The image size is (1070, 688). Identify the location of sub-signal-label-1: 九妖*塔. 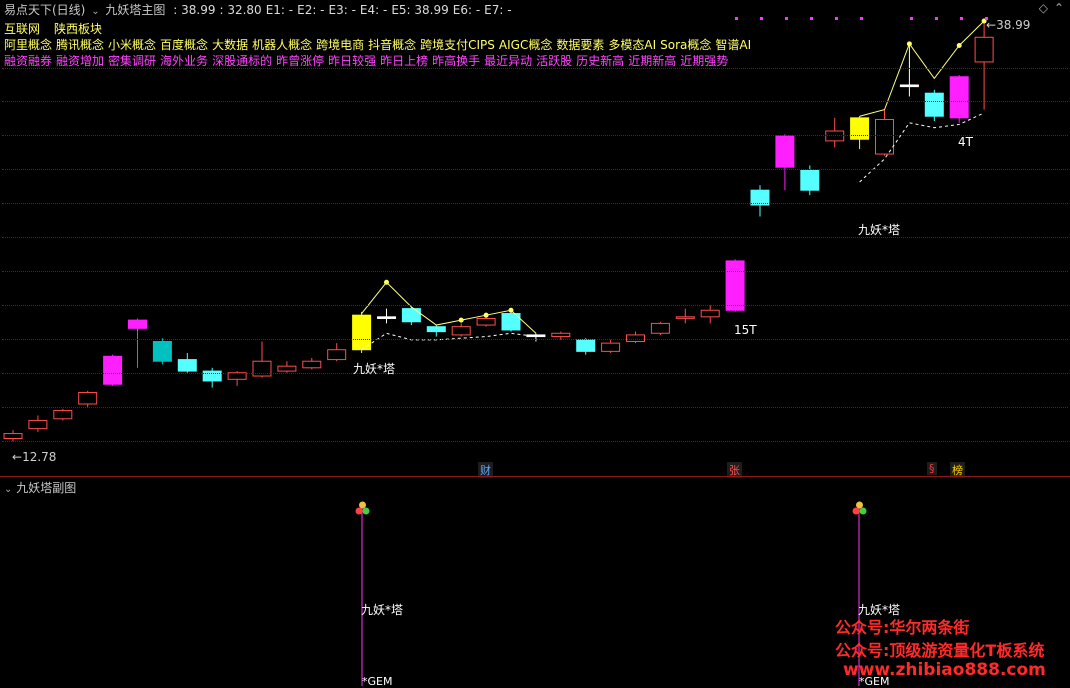
(382, 610).